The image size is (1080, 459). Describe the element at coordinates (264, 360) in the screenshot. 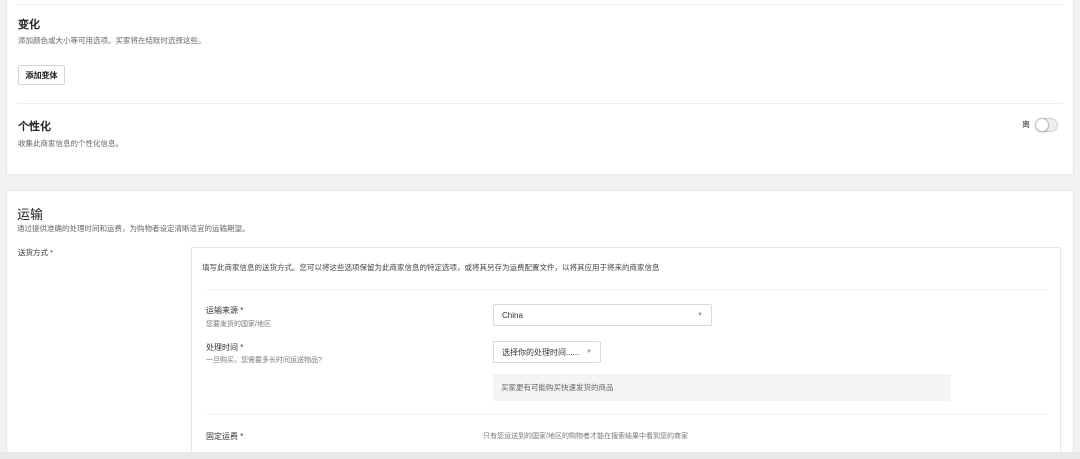

I see `processing-help: 一旦购买，您需要多长时间运送物品?` at that location.